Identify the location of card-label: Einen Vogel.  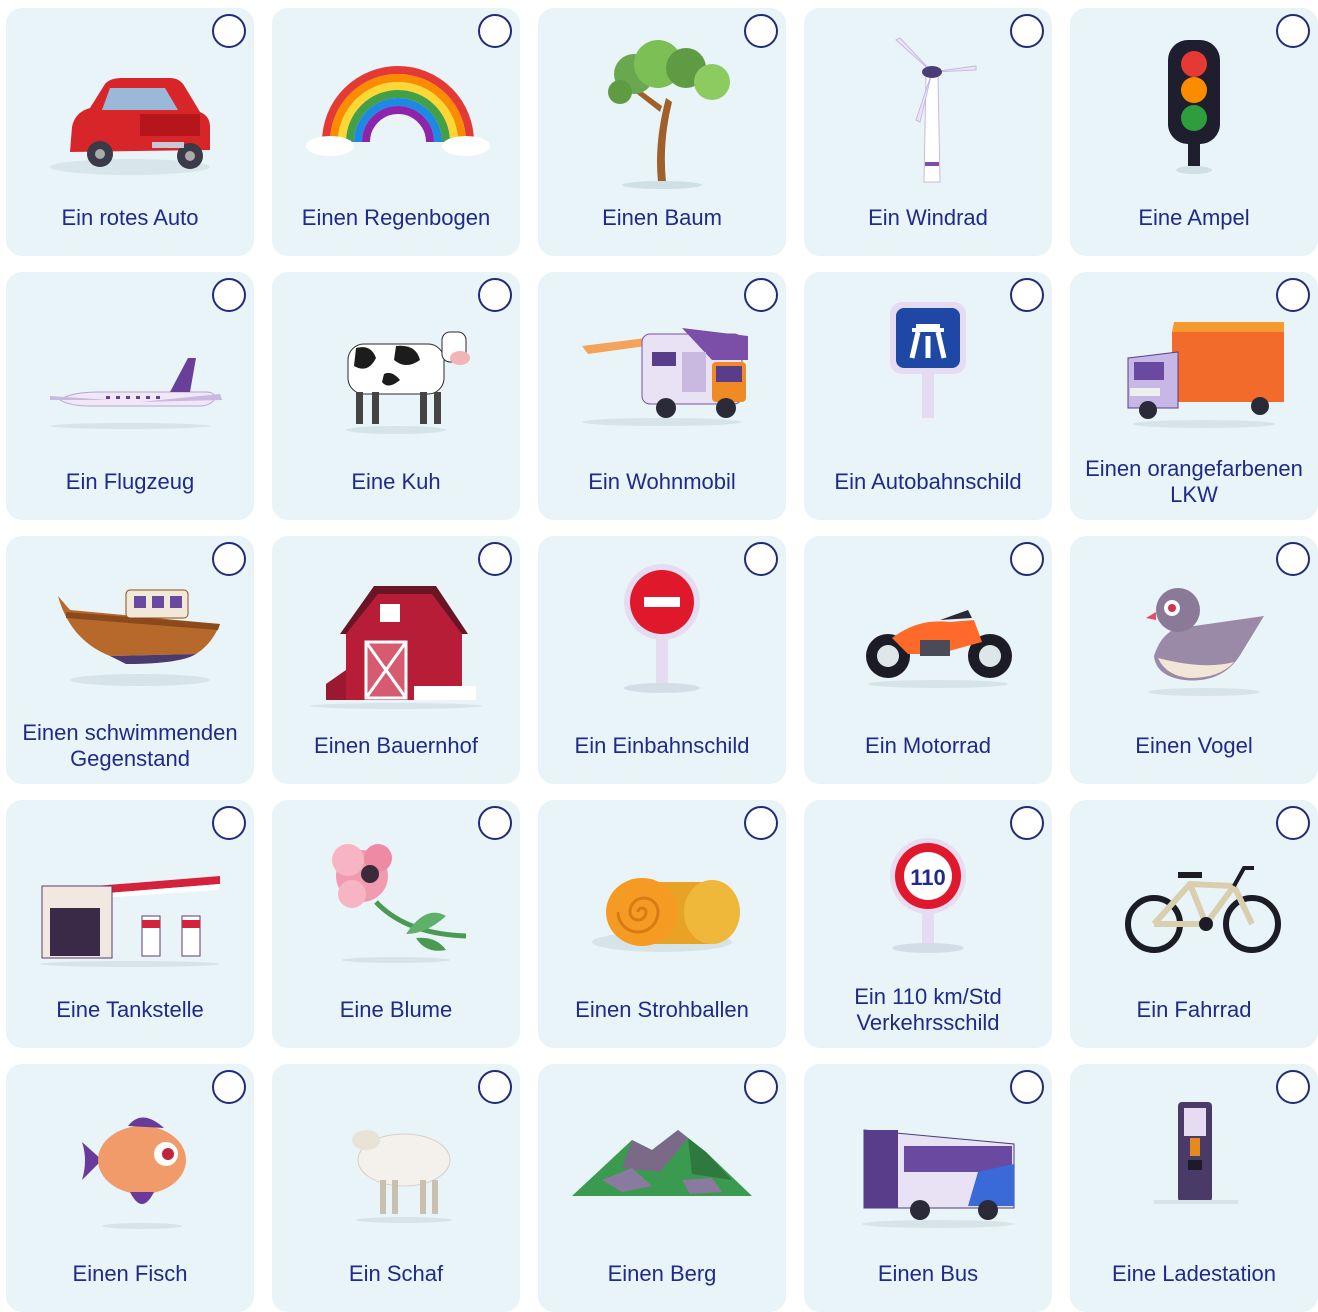
(1194, 745).